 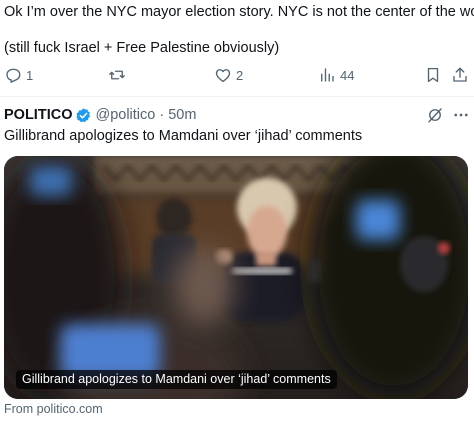 What do you see at coordinates (239, 115) in the screenshot?
I see `quoted-post-header: POLITICO @politico · 50m` at bounding box center [239, 115].